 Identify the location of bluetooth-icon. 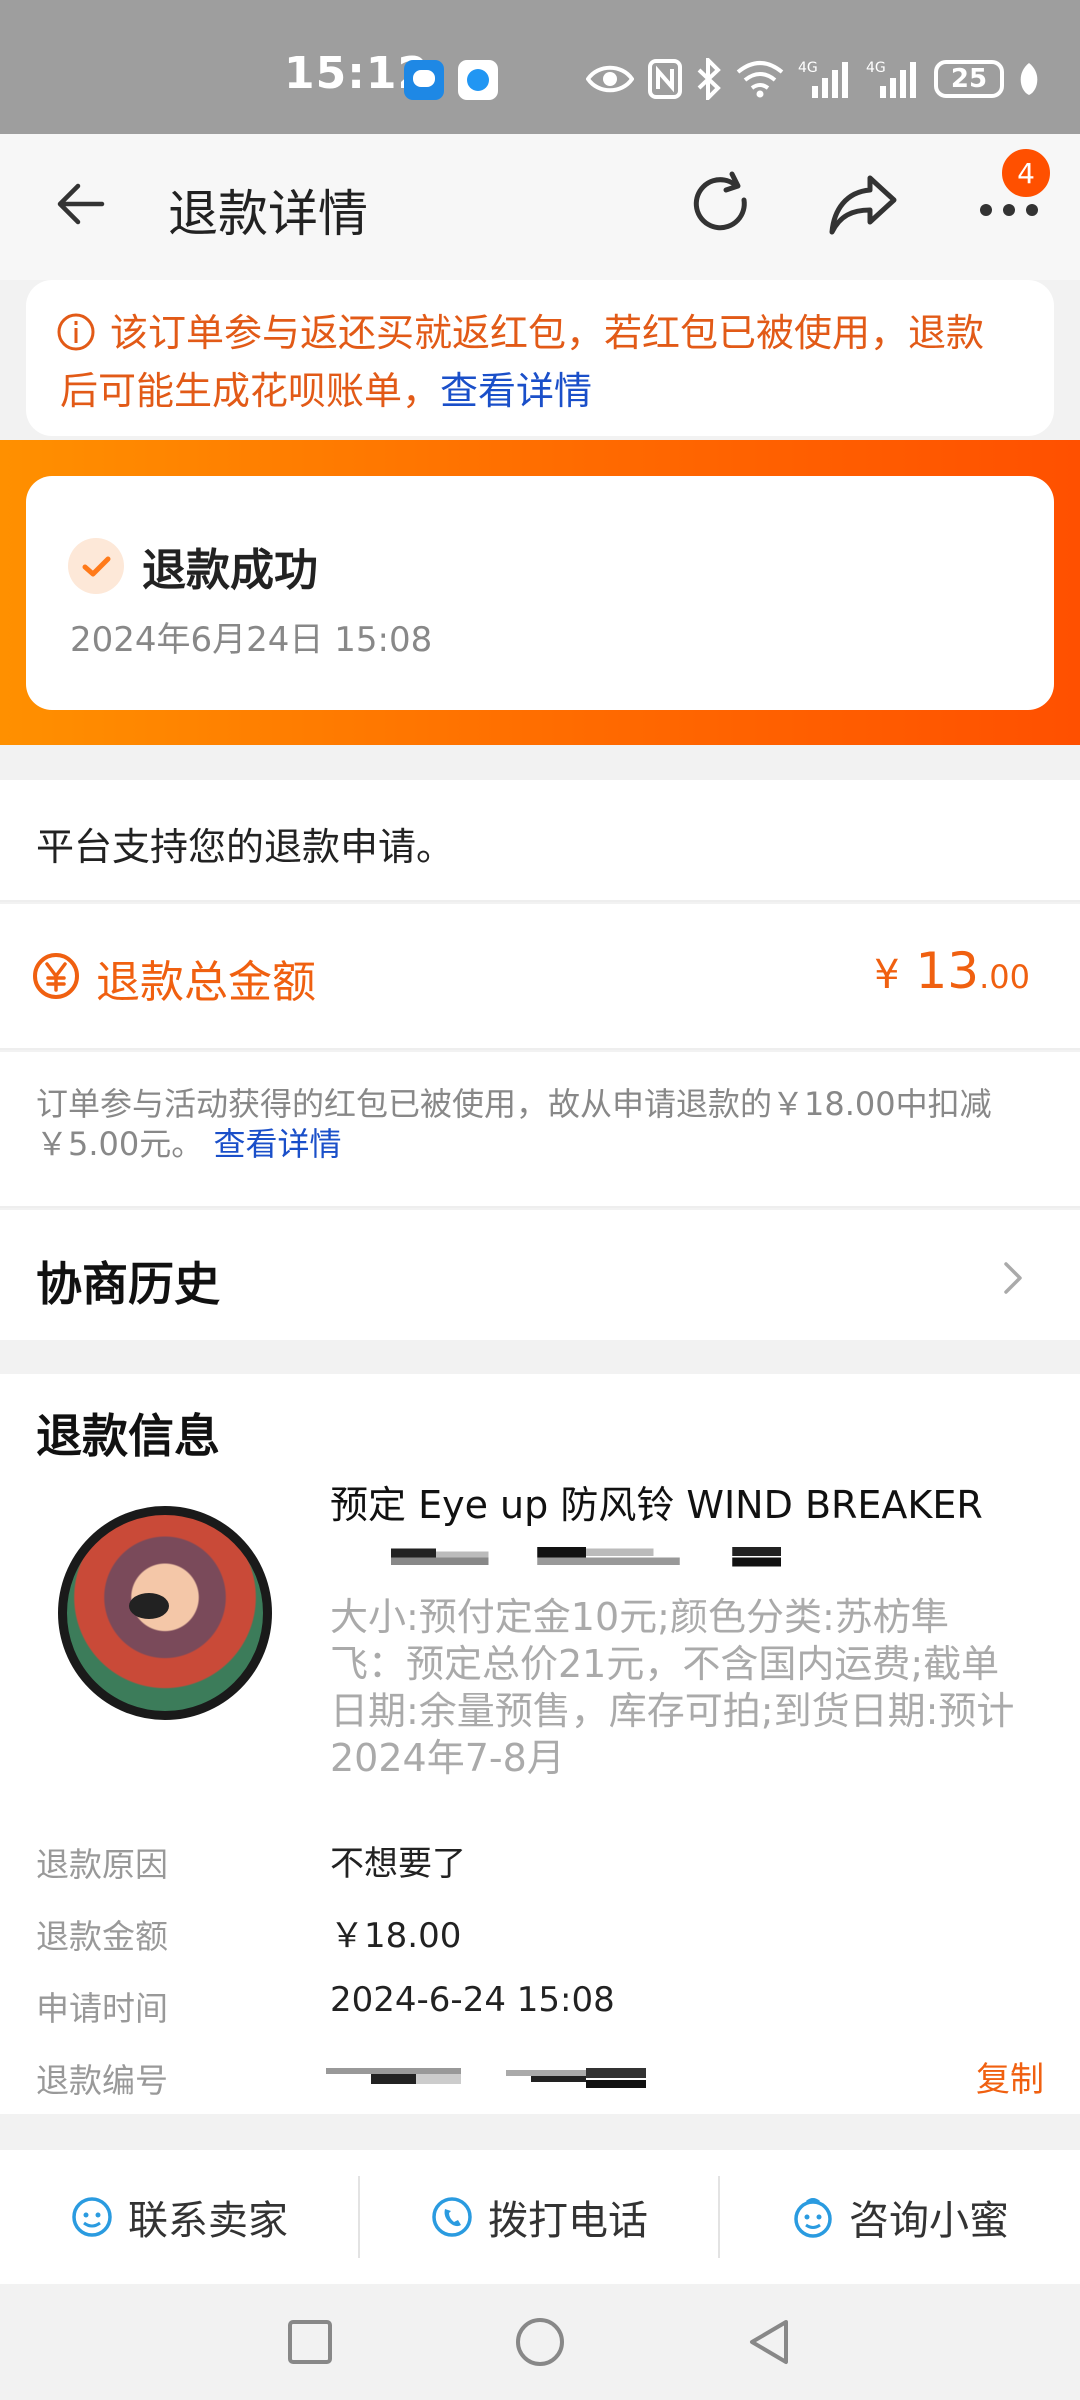
(709, 79).